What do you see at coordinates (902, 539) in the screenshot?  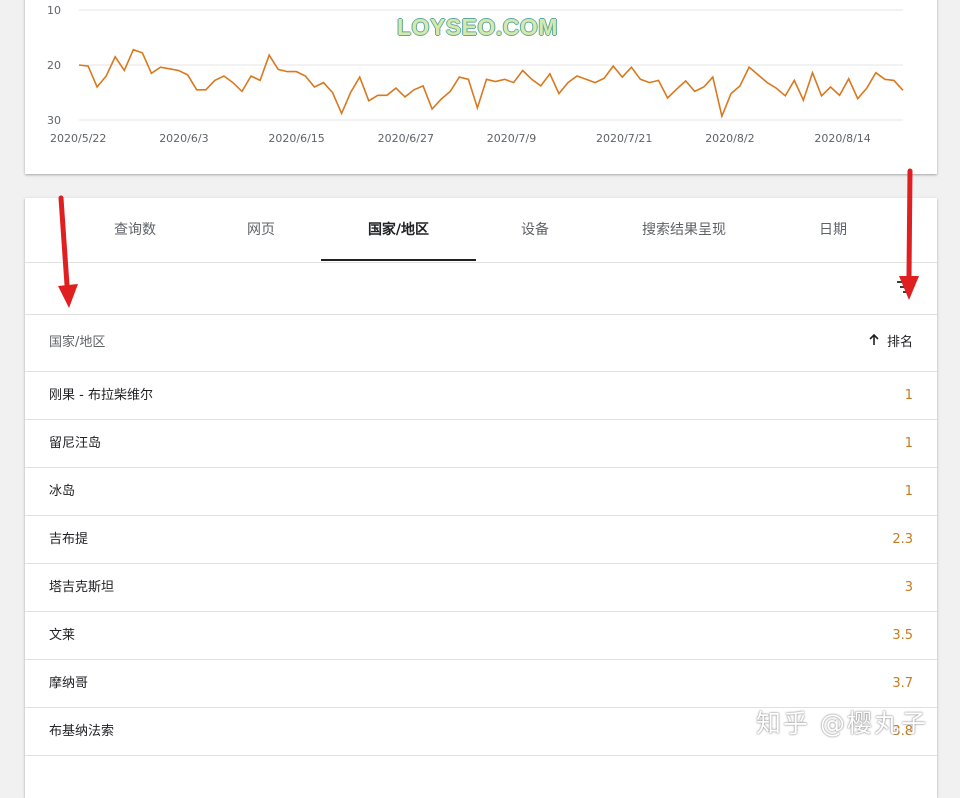 I see `cell-rank: 2.3` at bounding box center [902, 539].